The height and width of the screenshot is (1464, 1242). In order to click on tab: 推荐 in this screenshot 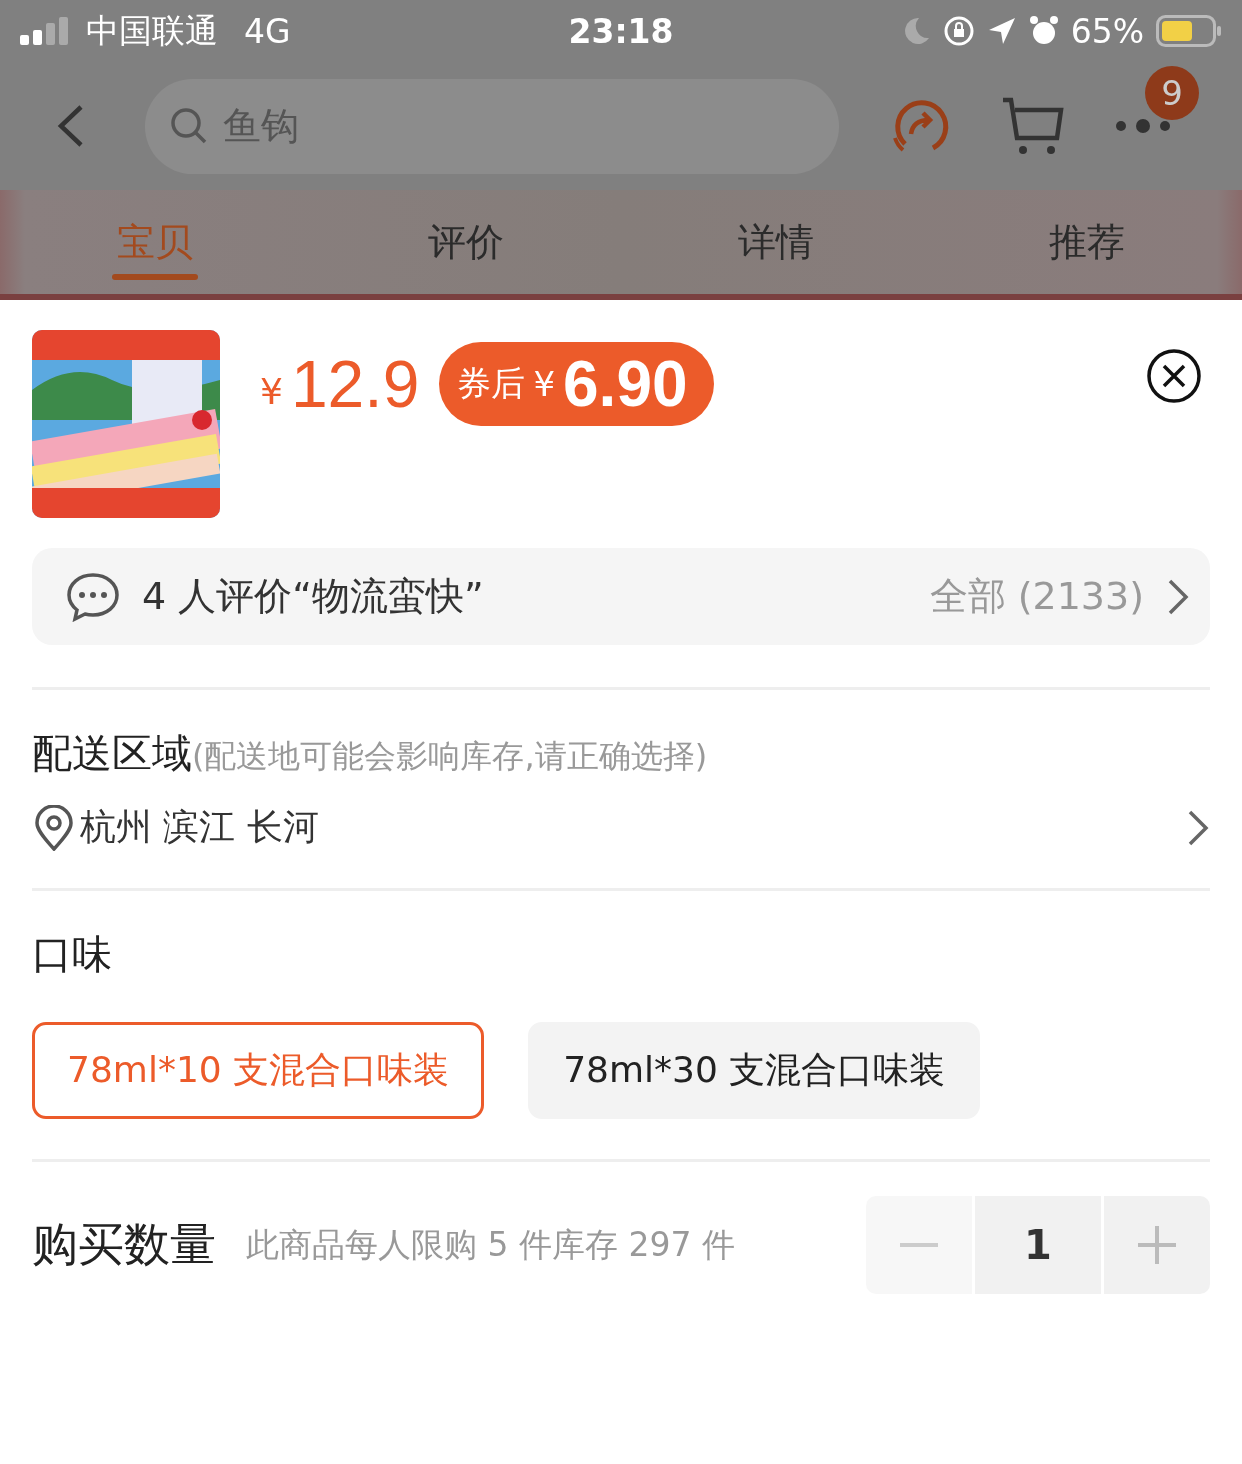, I will do `click(1086, 242)`.